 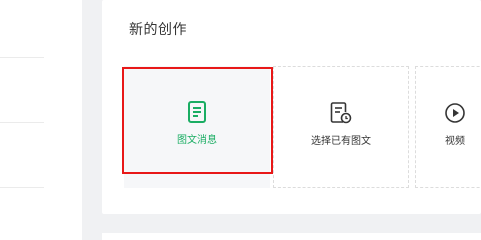 I want to click on tile-select-existing-article: 选择已有图文, so click(x=341, y=127).